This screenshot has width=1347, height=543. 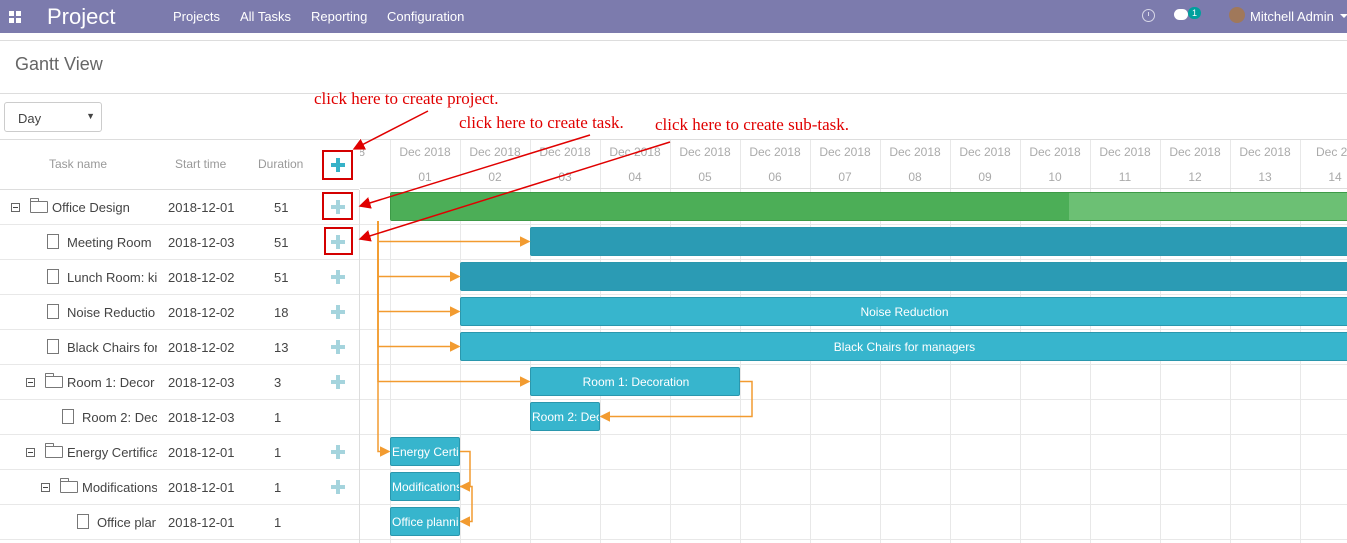 What do you see at coordinates (109, 242) in the screenshot?
I see `task-name: Meeting Room` at bounding box center [109, 242].